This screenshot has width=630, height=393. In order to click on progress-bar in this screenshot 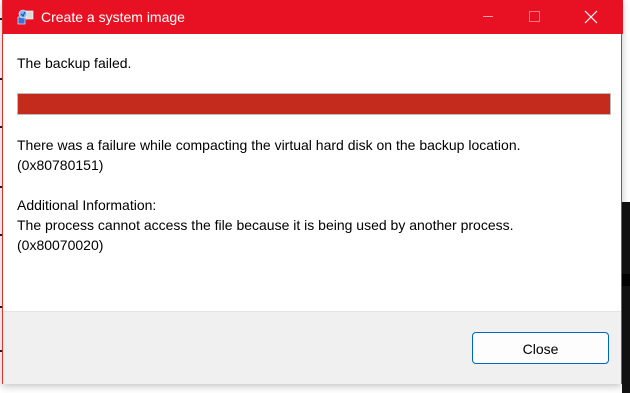, I will do `click(314, 104)`.